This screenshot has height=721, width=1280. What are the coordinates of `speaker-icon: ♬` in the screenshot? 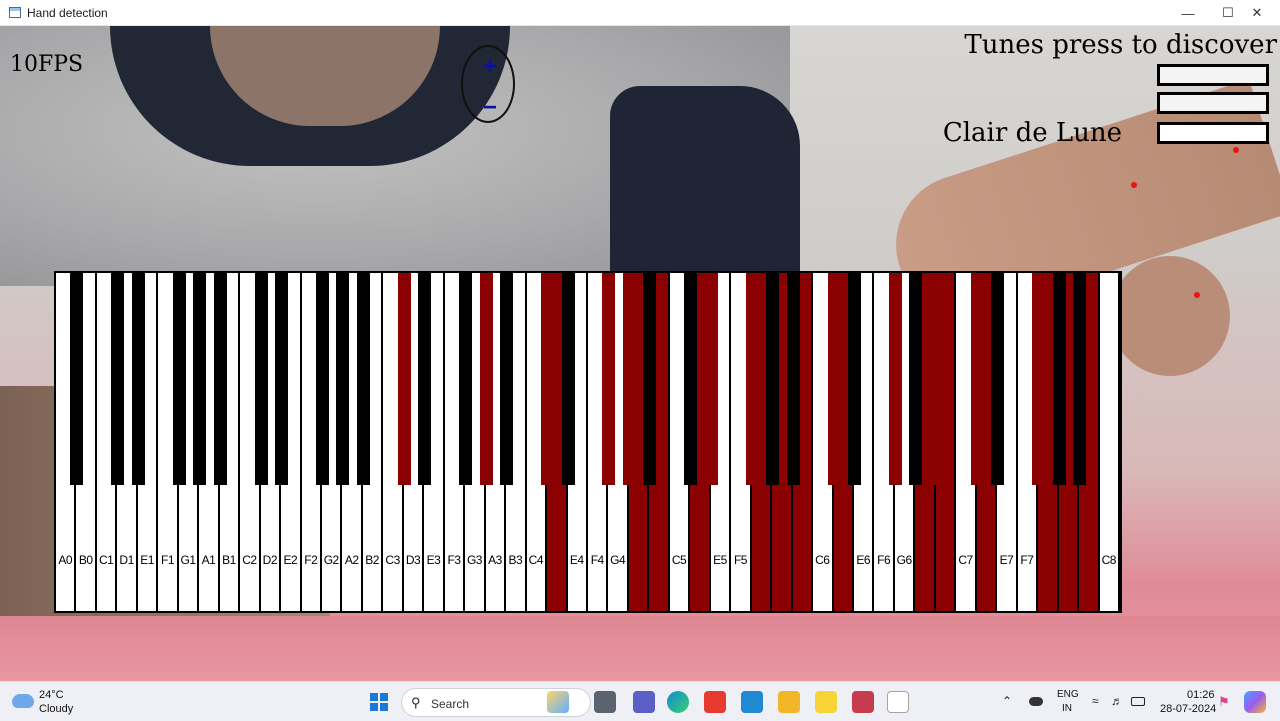 It's located at (1117, 701).